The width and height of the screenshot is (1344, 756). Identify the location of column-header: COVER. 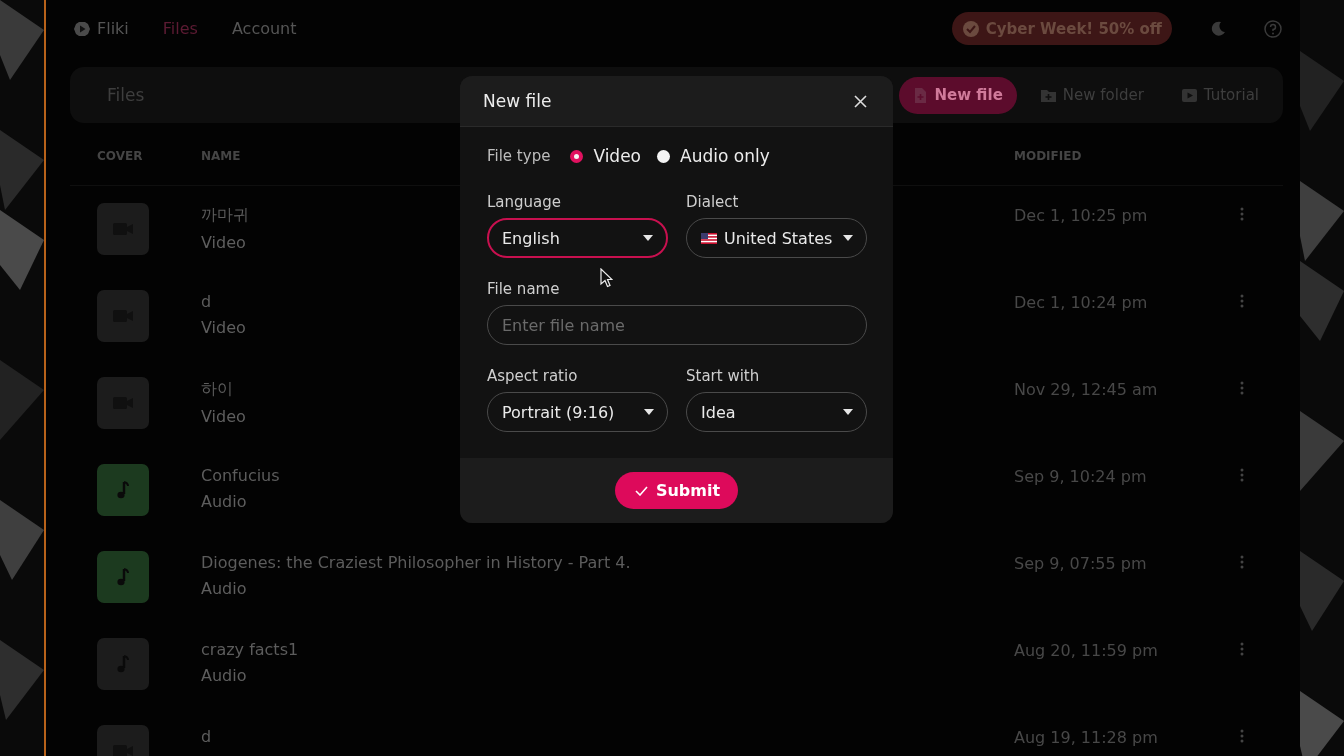
(120, 155).